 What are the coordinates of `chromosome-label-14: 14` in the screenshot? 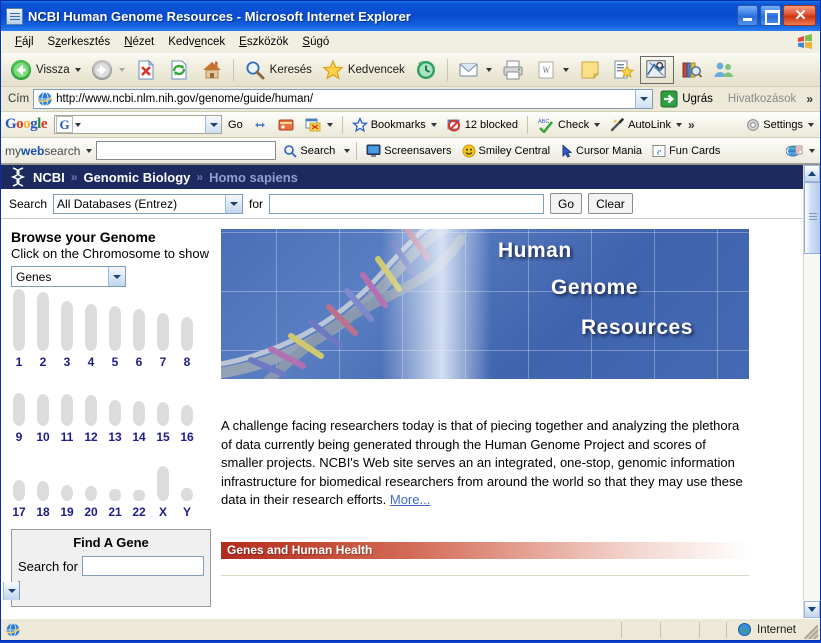 It's located at (139, 437).